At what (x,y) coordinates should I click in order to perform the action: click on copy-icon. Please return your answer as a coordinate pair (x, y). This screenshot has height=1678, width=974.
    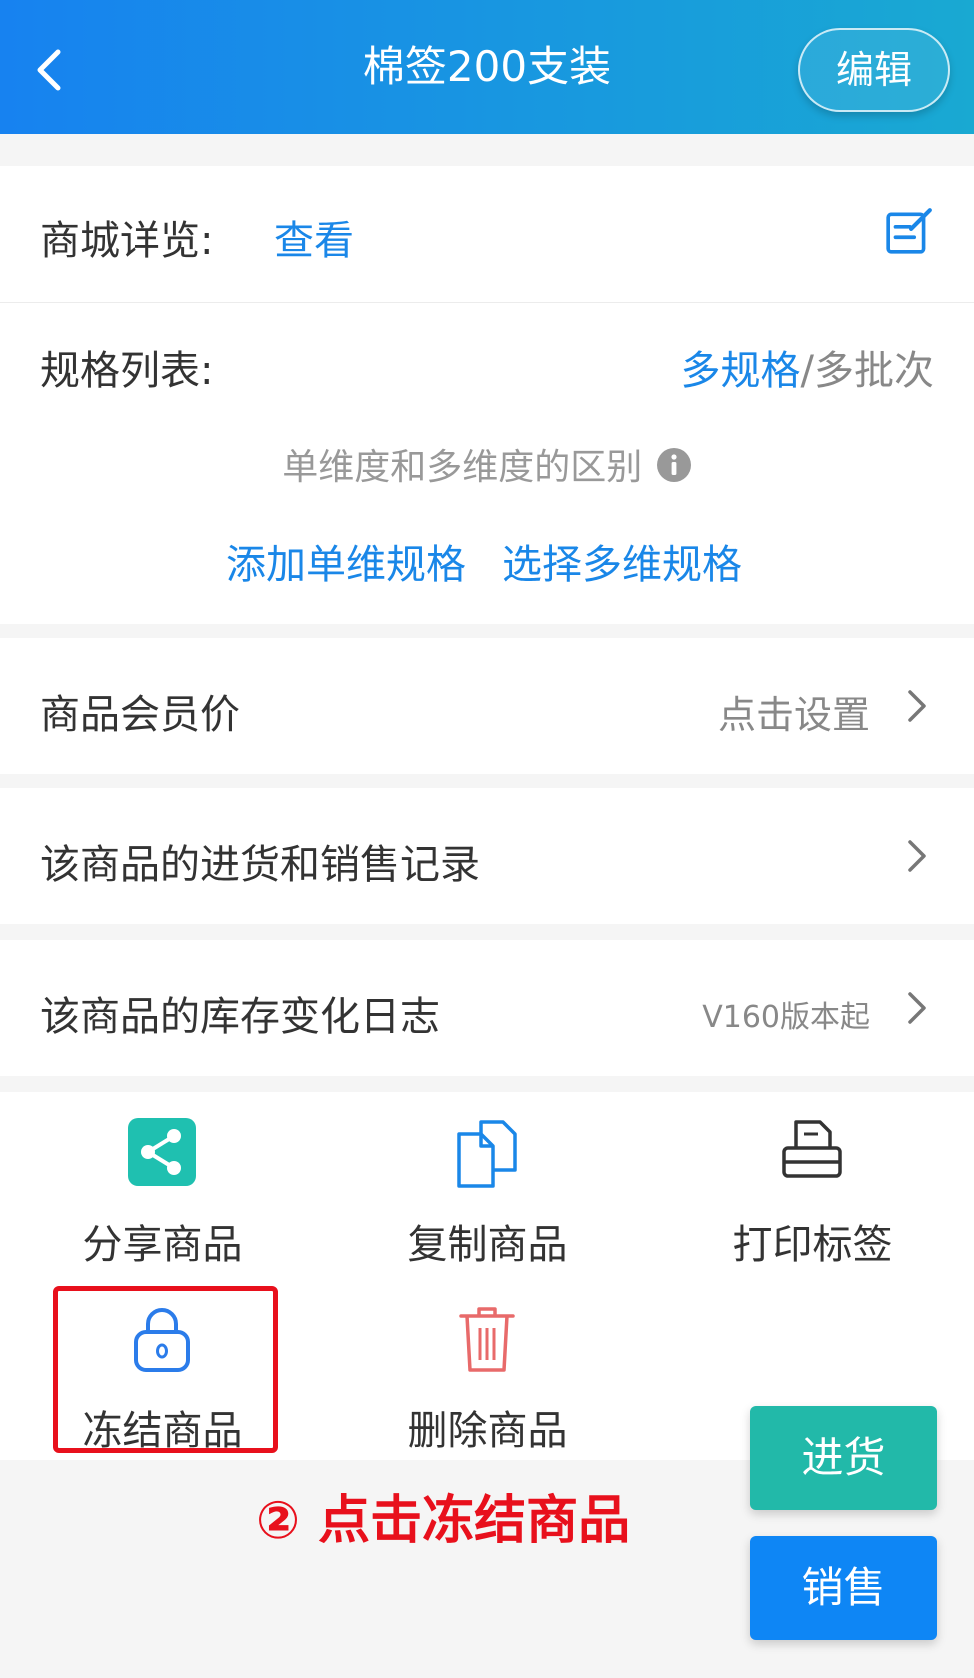
    Looking at the image, I should click on (487, 1154).